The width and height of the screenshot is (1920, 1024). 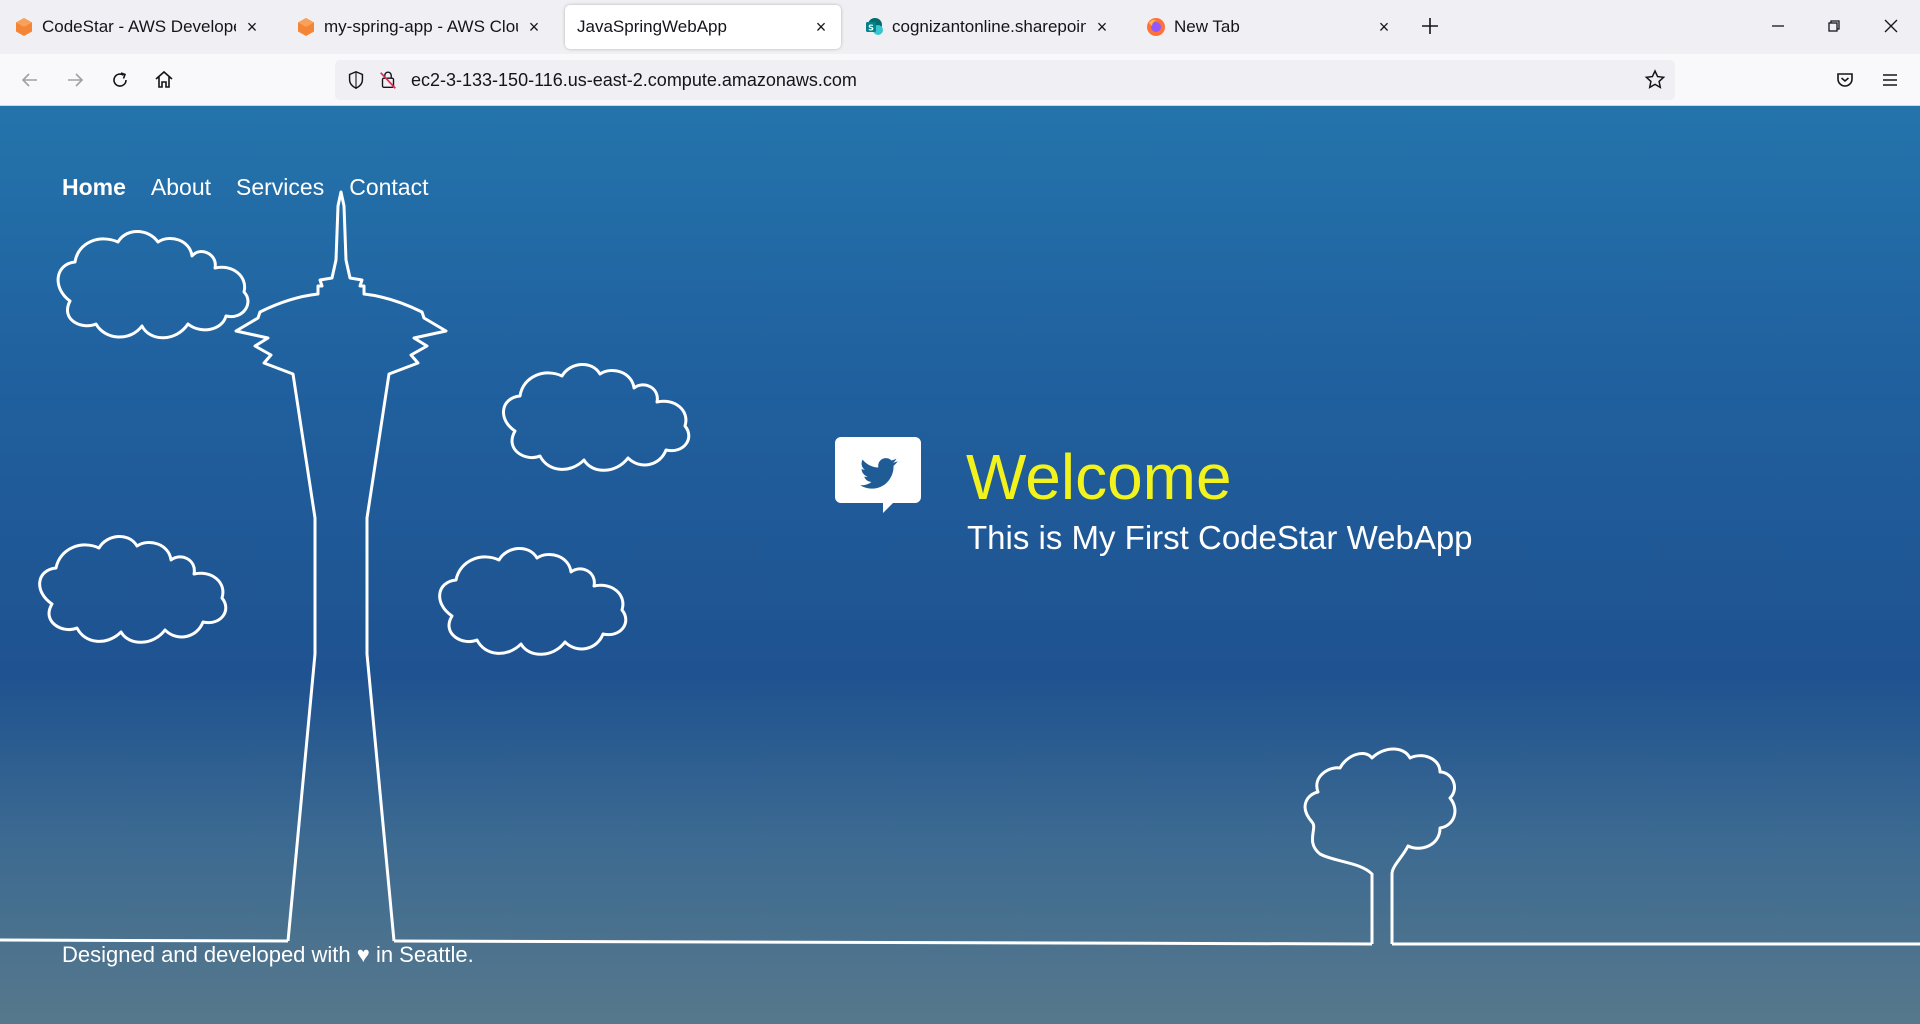 I want to click on tree-shape, so click(x=1380, y=845).